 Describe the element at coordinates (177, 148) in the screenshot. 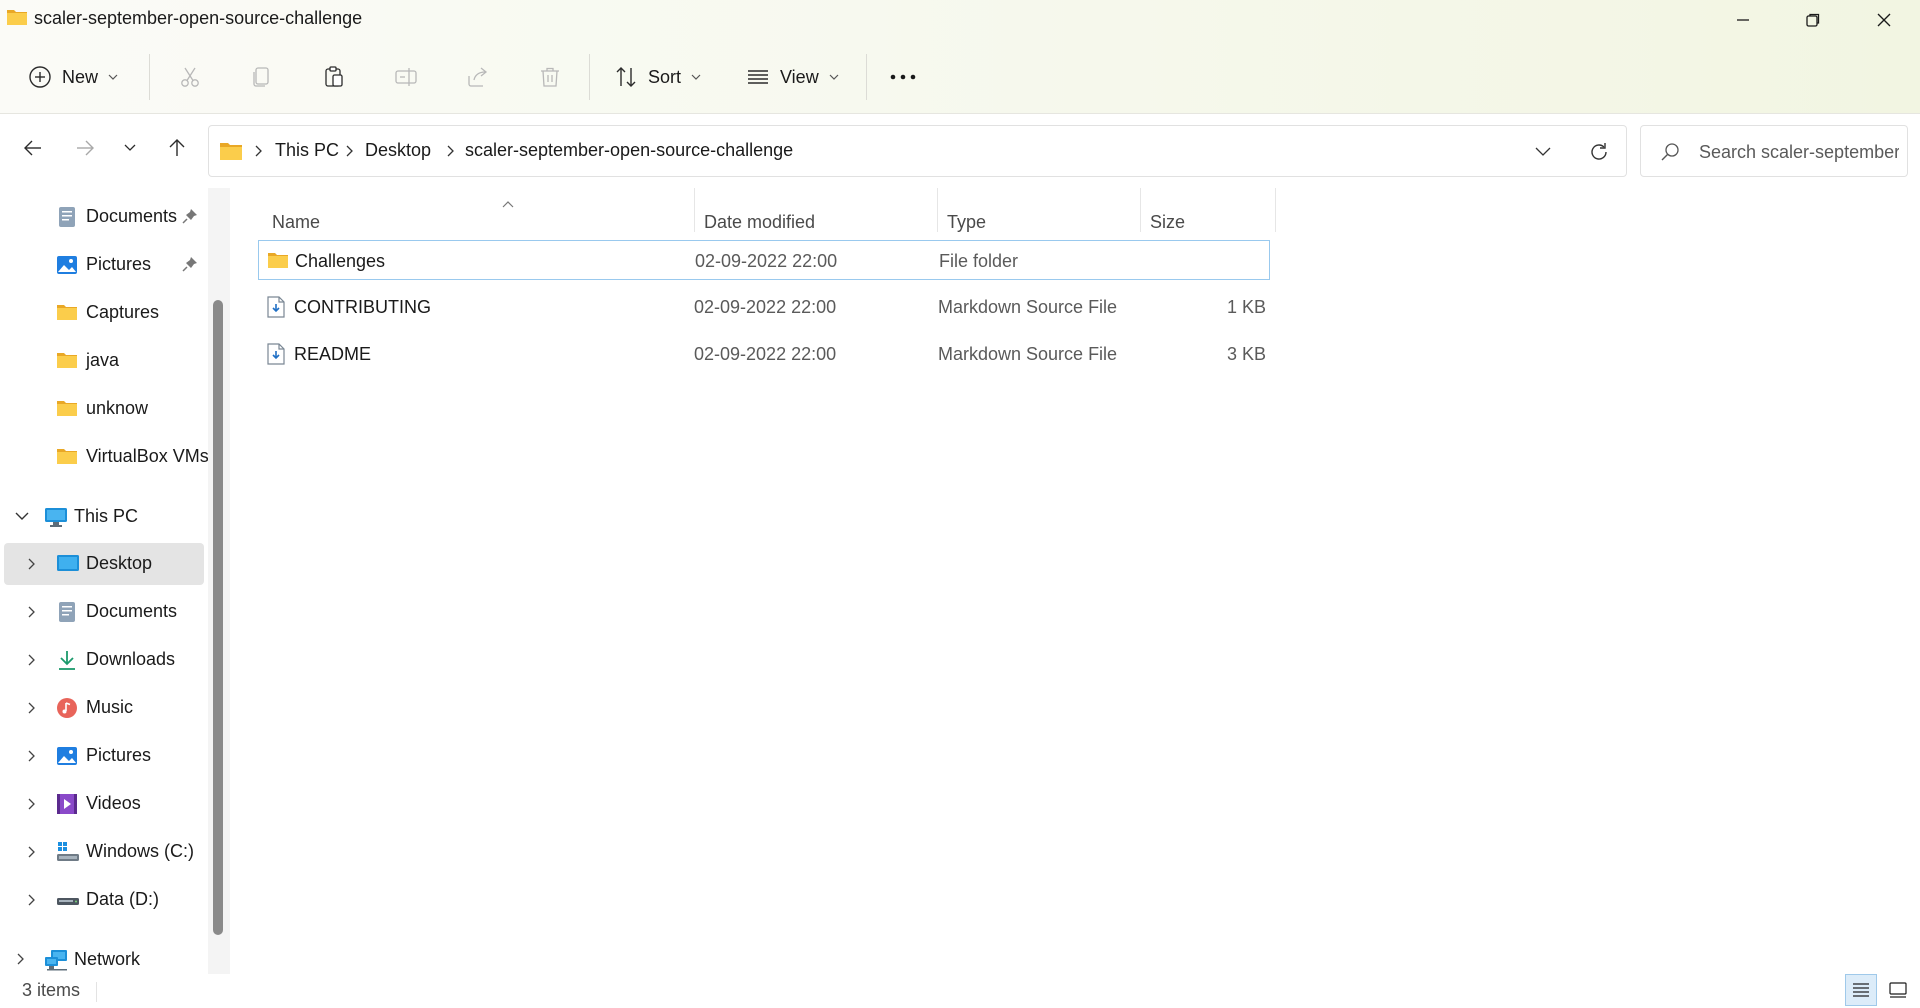

I see `up-button` at that location.